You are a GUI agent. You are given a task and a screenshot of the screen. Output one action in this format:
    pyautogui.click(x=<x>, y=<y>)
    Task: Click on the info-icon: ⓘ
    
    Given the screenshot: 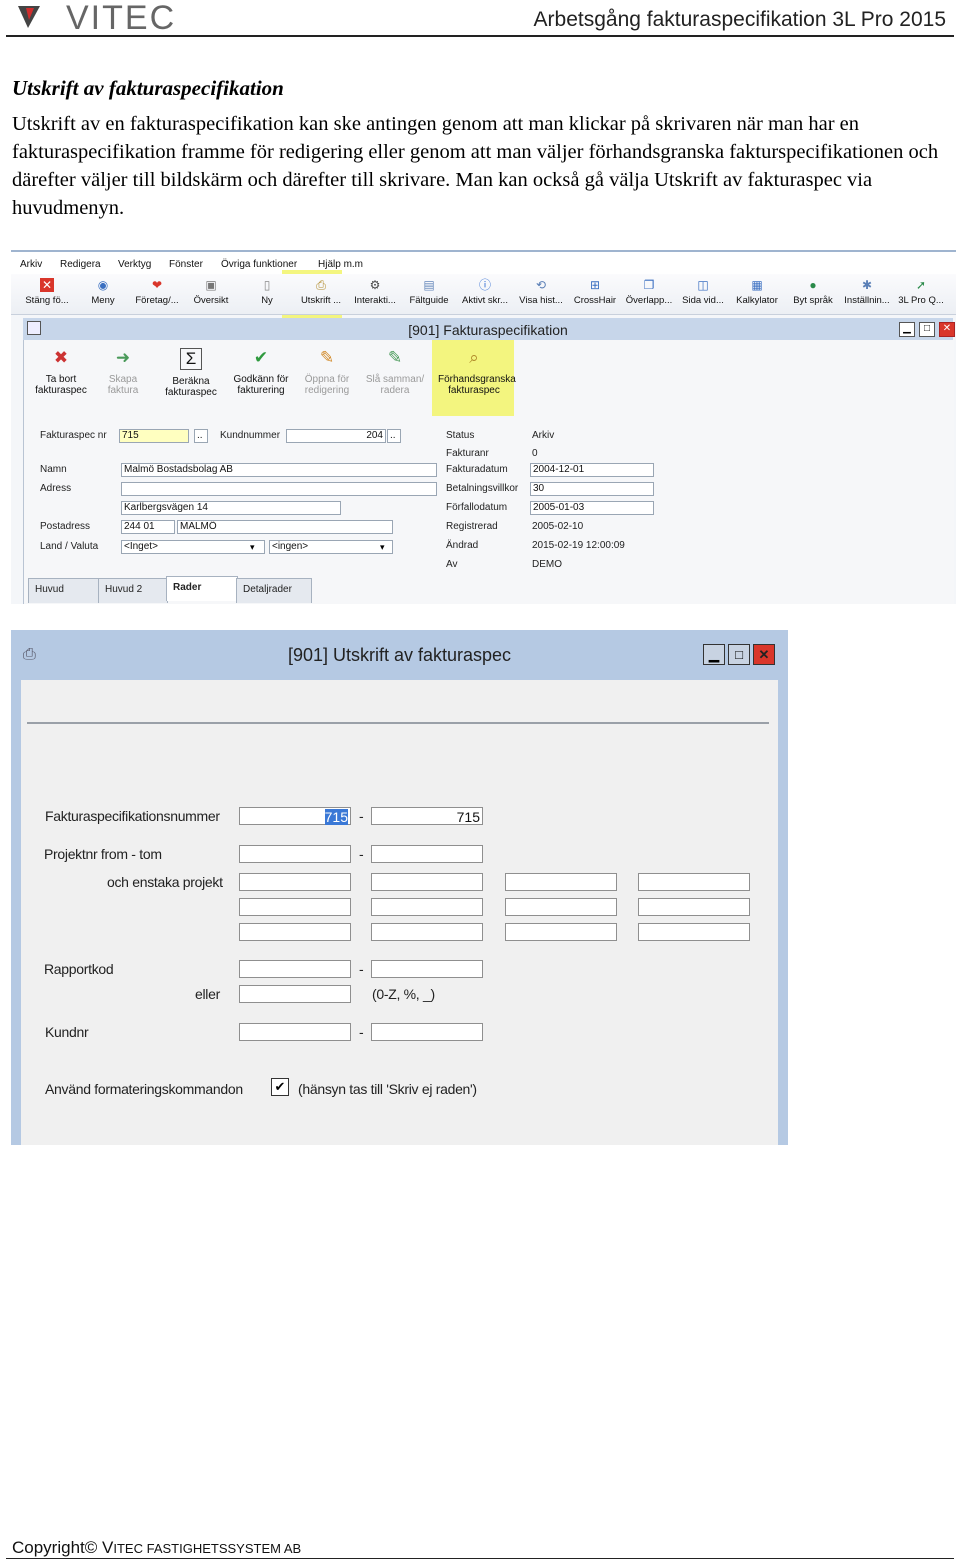 What is the action you would take?
    pyautogui.click(x=484, y=285)
    